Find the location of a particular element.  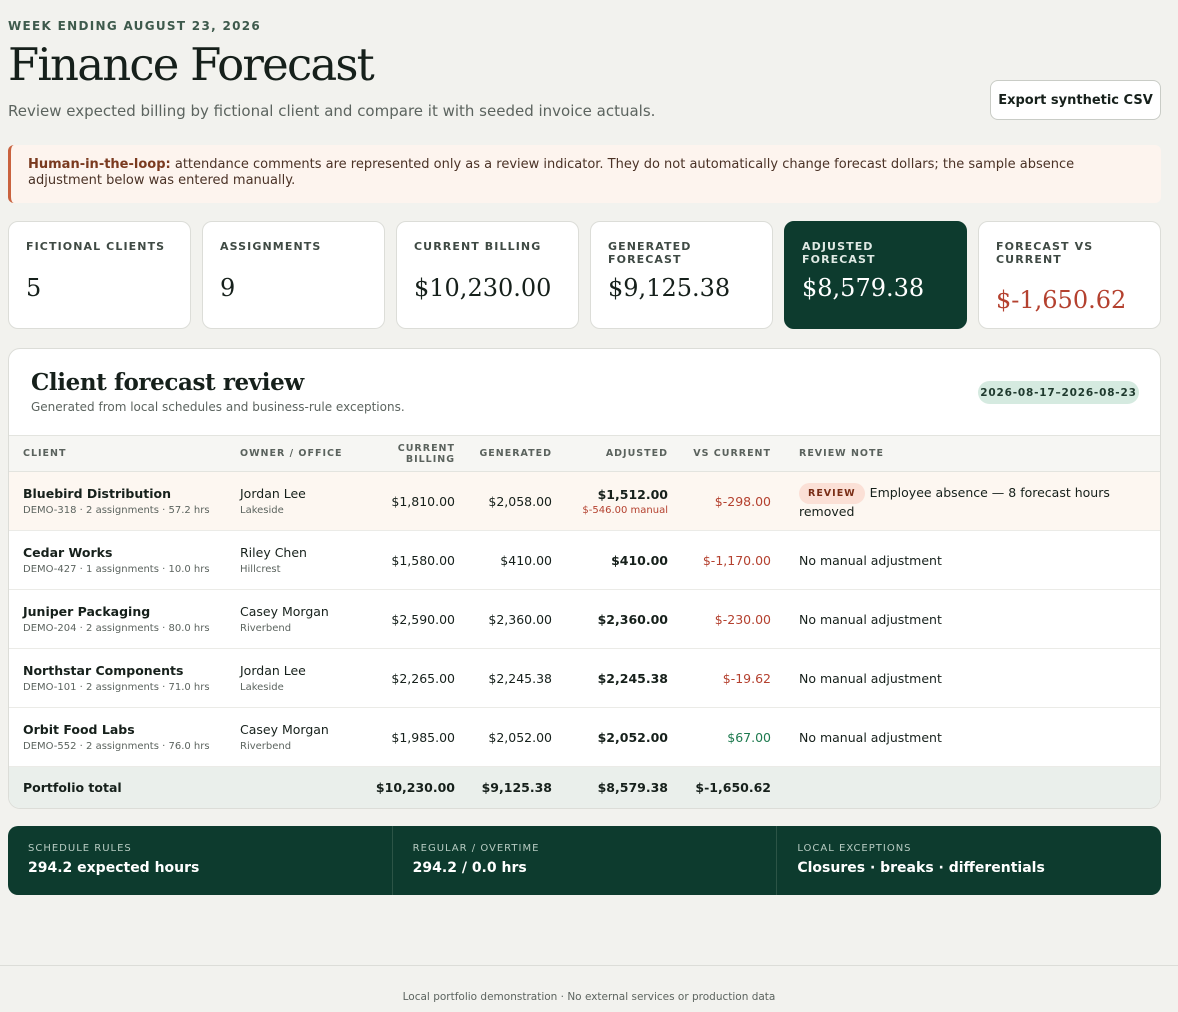

page-title: Finance Forecast is located at coordinates (191, 64).